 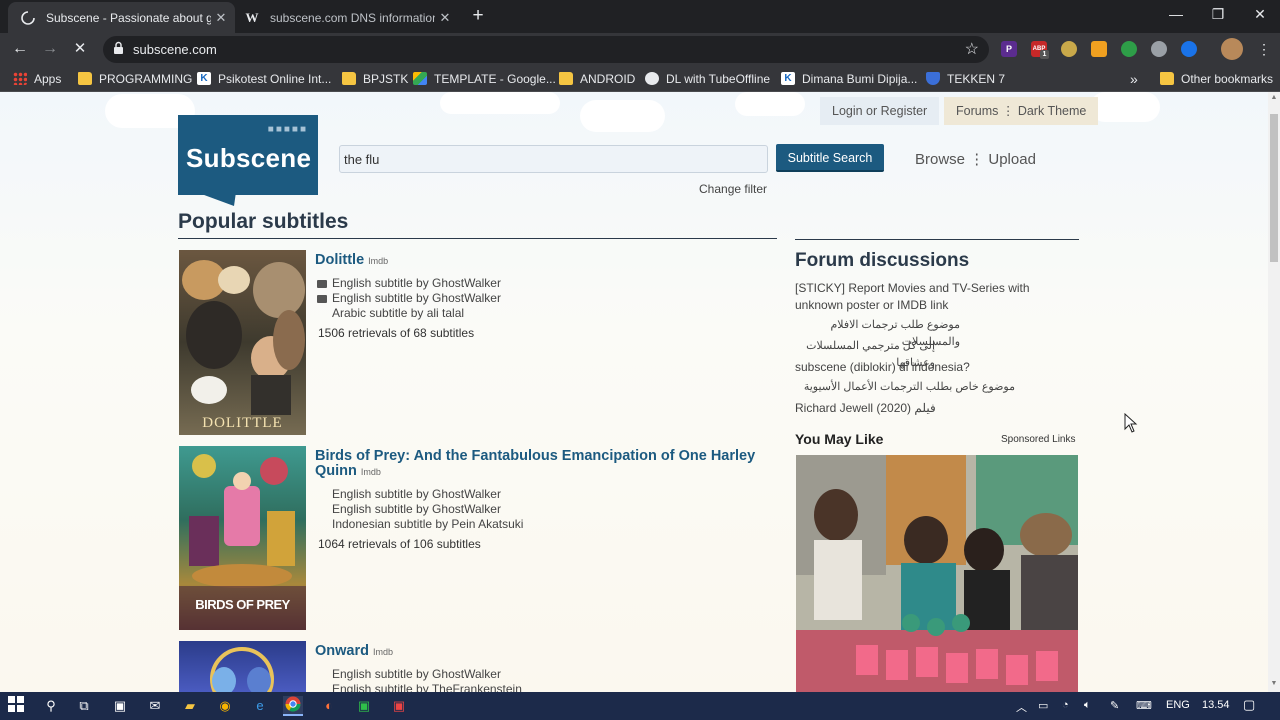 What do you see at coordinates (37, 78) in the screenshot?
I see `bookmark-apps: Apps` at bounding box center [37, 78].